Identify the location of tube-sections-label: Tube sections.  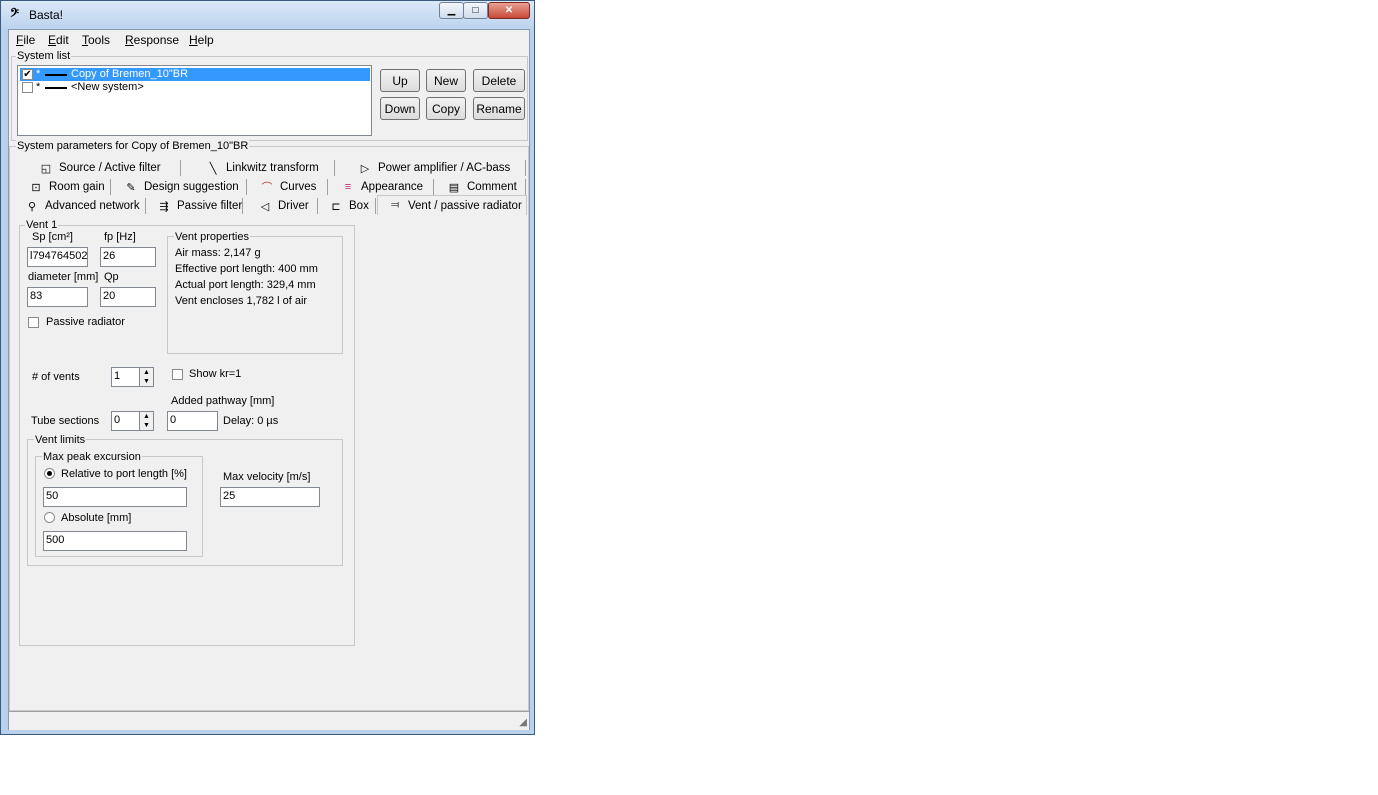
(65, 421).